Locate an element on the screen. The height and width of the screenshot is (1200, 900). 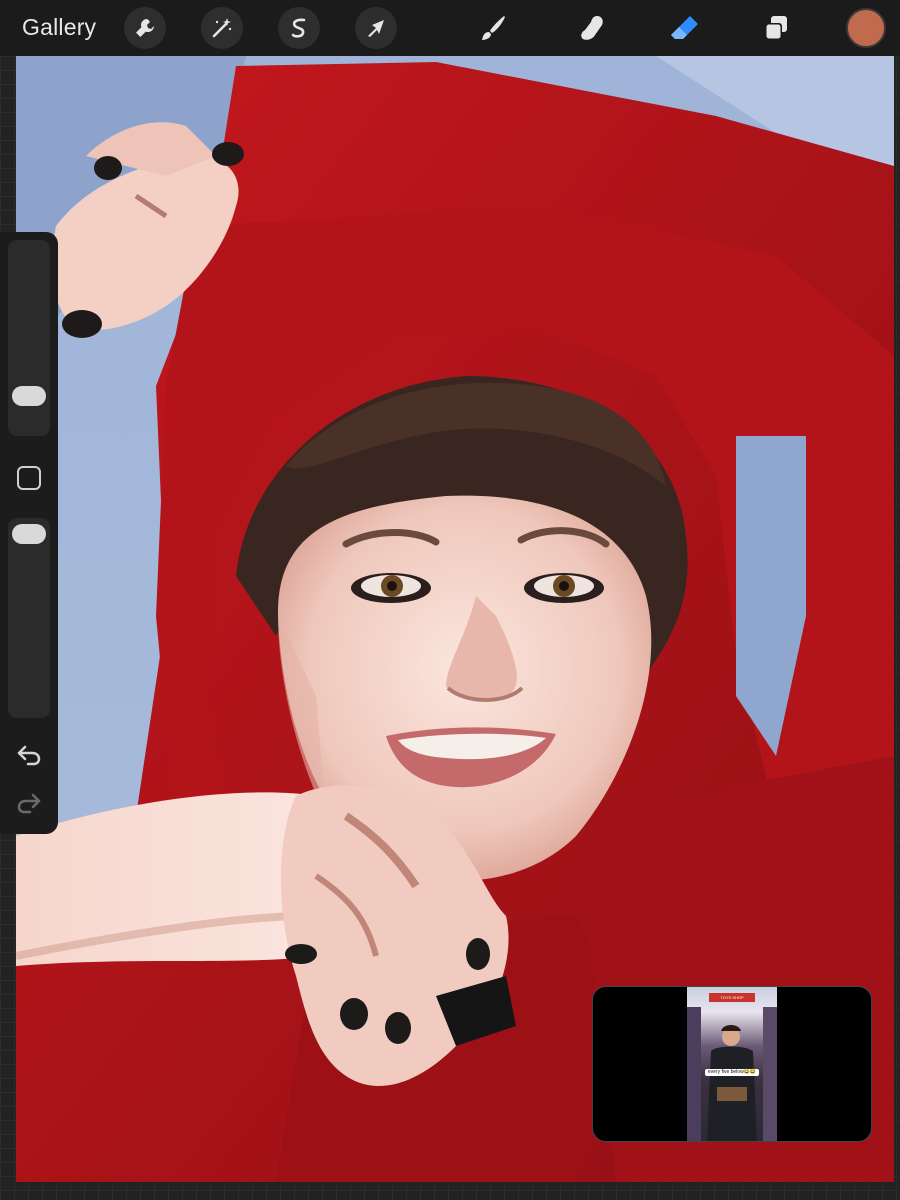
brush-button is located at coordinates (493, 28).